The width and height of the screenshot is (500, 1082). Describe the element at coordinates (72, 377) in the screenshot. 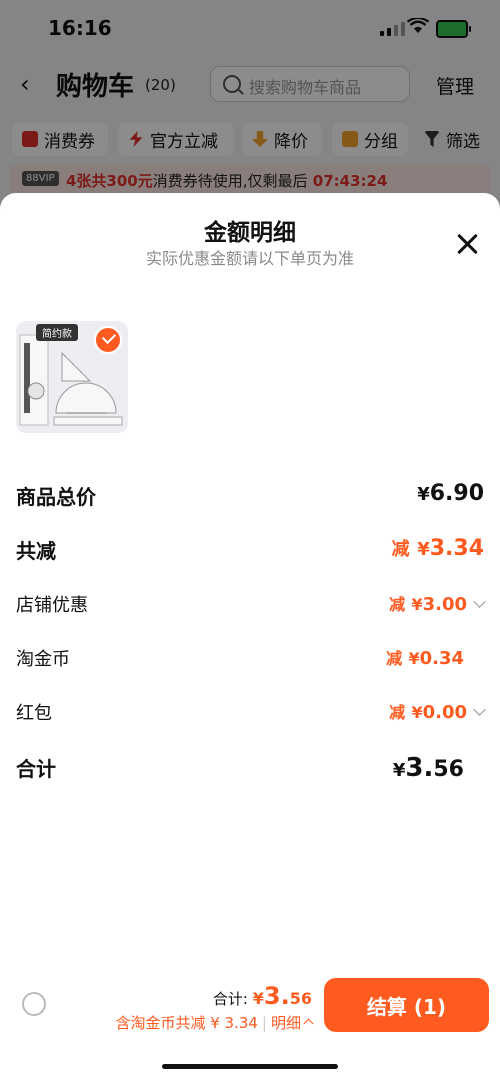

I see `product-thumbnail: 简约款` at that location.